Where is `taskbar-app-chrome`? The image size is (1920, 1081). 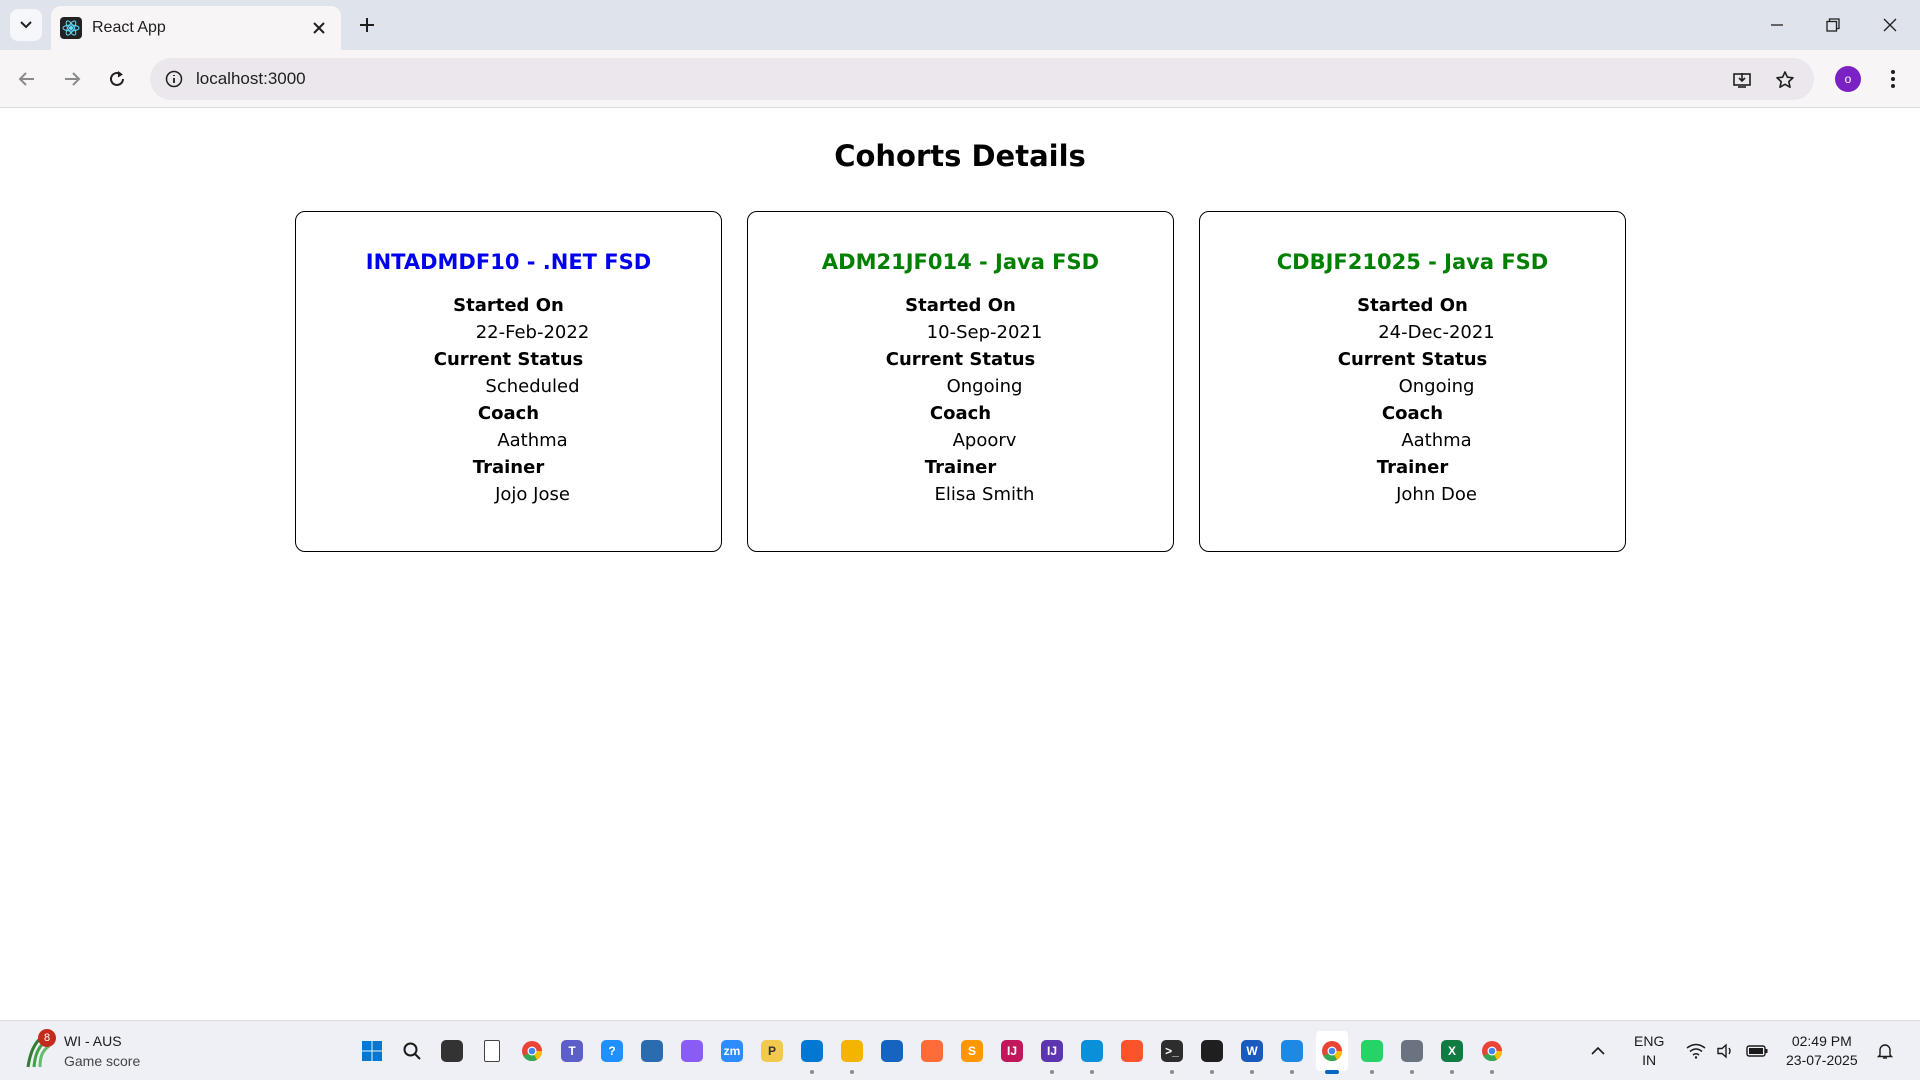 taskbar-app-chrome is located at coordinates (532, 1051).